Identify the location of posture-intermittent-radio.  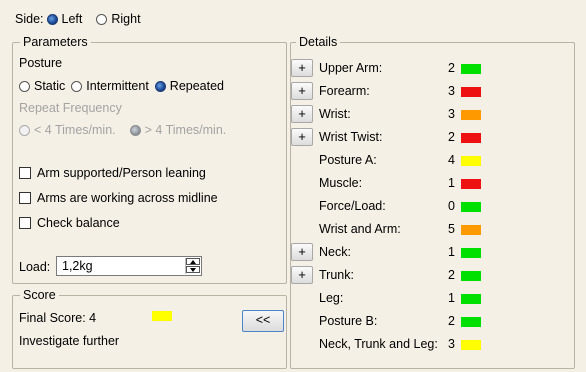
(77, 86).